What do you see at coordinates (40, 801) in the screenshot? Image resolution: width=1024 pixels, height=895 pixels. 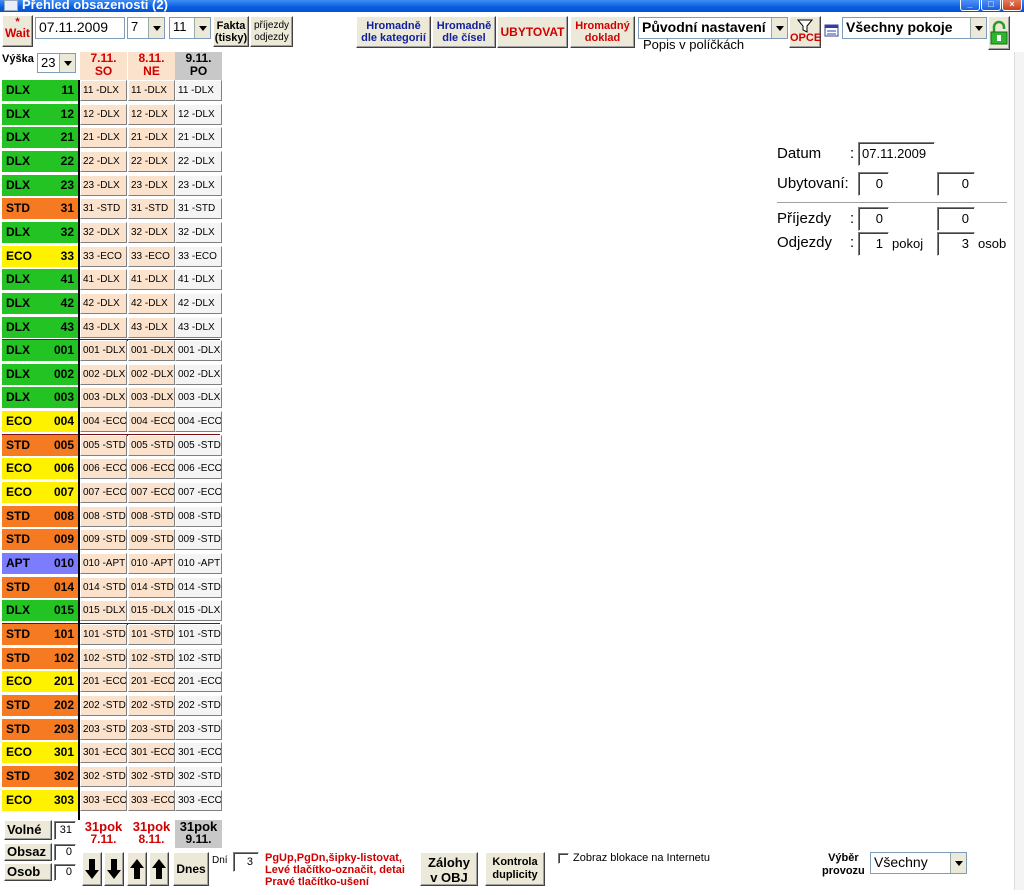 I see `room-row-label: ECO 303` at bounding box center [40, 801].